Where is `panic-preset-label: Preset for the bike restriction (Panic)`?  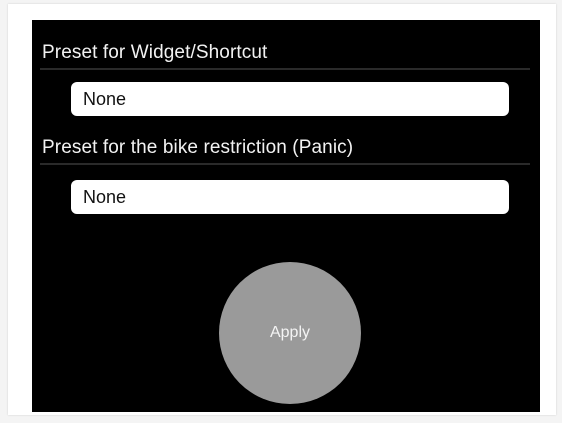
panic-preset-label: Preset for the bike restriction (Panic) is located at coordinates (198, 147).